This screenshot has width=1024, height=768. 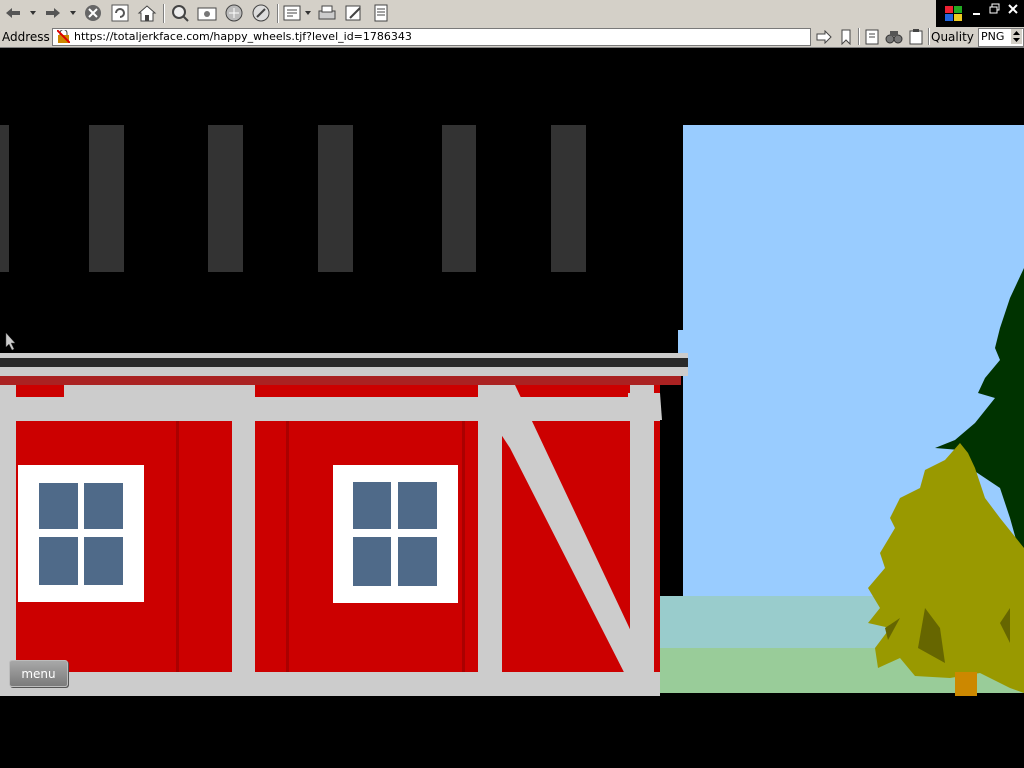 I want to click on eave-red, so click(x=340, y=380).